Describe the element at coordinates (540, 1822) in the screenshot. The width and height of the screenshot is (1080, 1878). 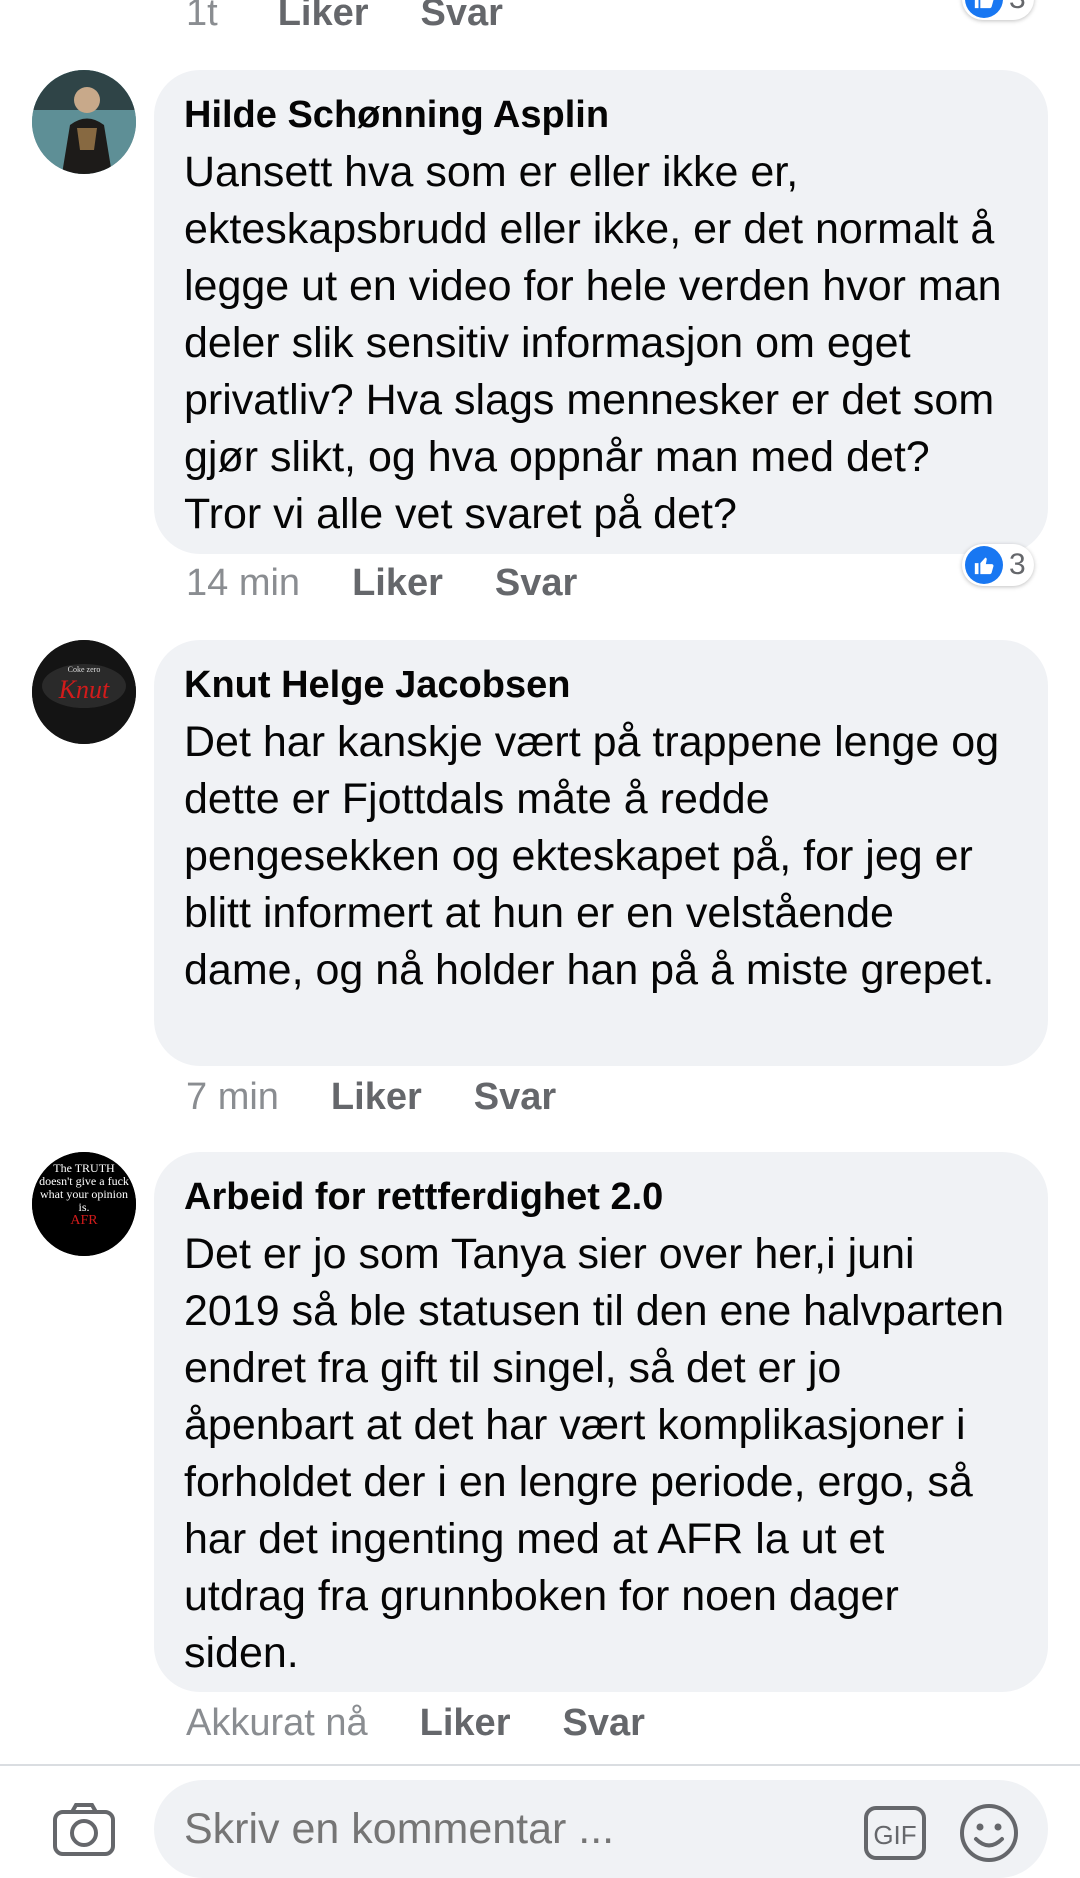
I see `comment-composer: GIF` at that location.